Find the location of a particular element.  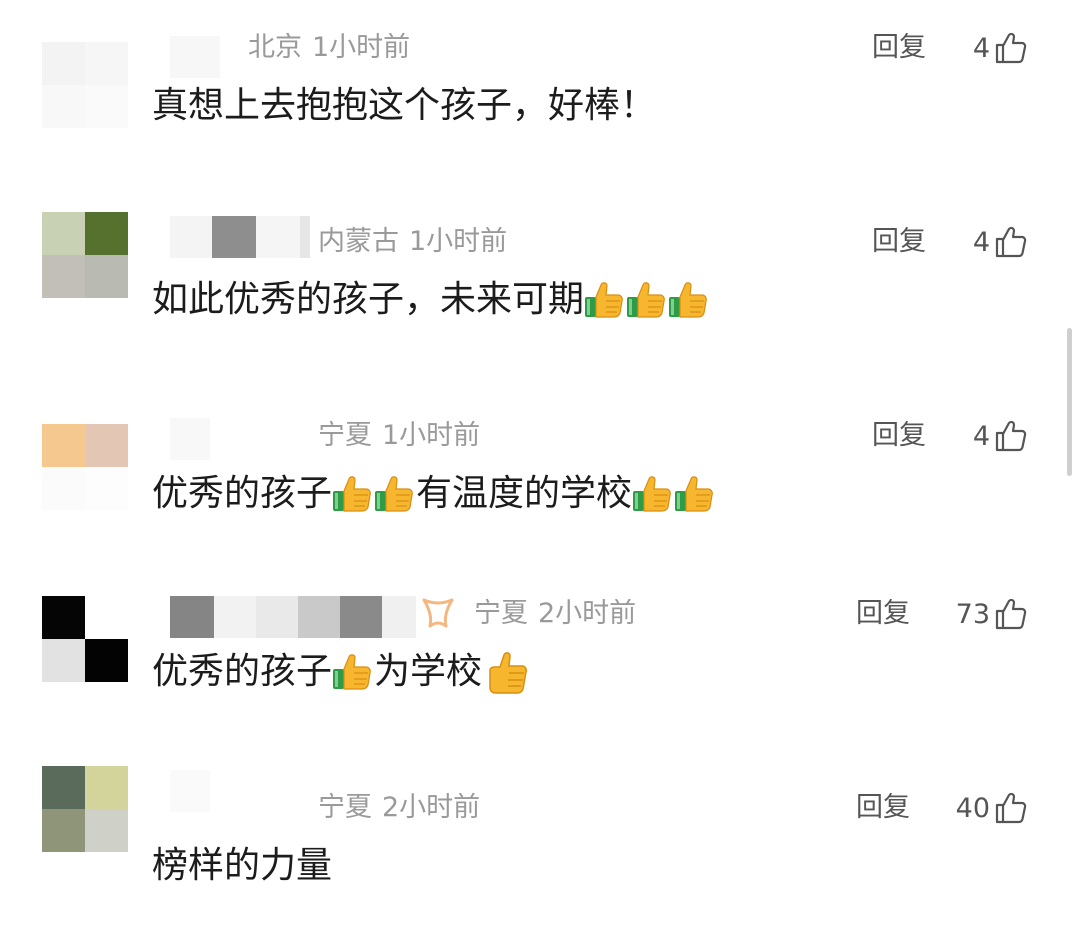

comment-text-segment: 榜样的力量 is located at coordinates (242, 865).